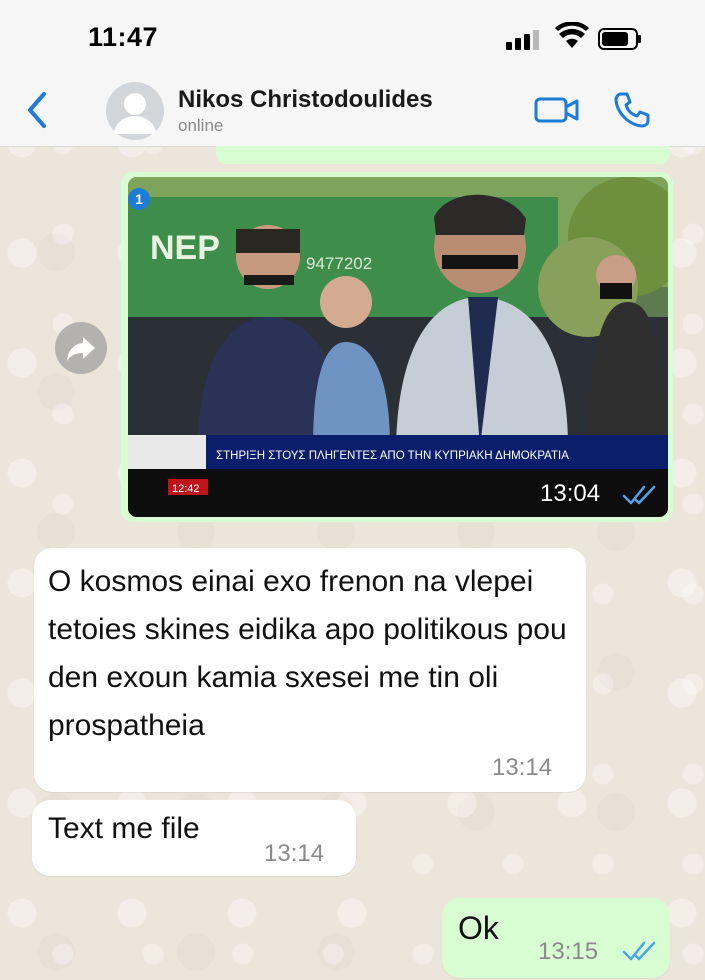 The height and width of the screenshot is (980, 705). Describe the element at coordinates (305, 100) in the screenshot. I see `contact-name: Nikos Christodoulides` at that location.